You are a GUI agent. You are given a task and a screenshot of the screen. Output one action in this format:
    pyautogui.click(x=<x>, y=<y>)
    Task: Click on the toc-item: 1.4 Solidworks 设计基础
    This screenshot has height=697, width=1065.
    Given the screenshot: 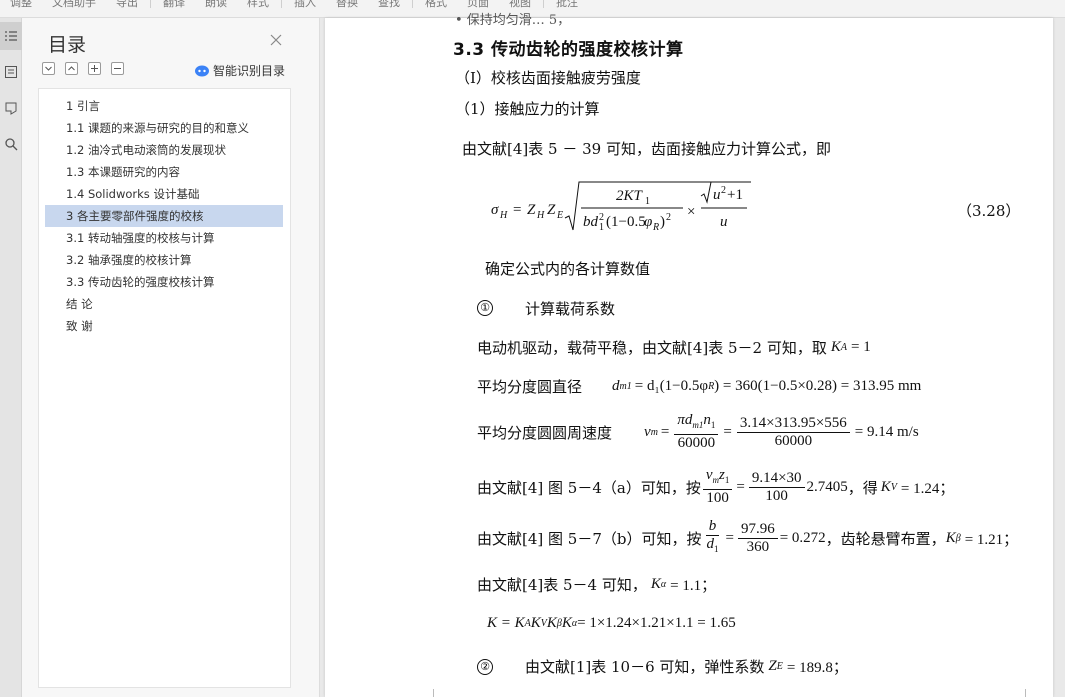 What is the action you would take?
    pyautogui.click(x=164, y=194)
    